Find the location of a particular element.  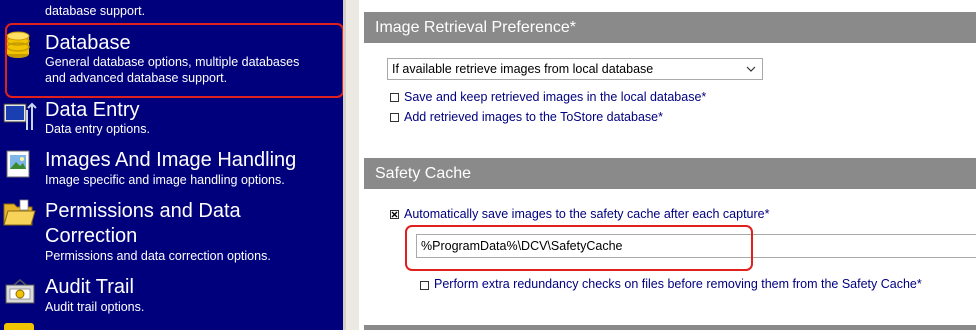

selection-highlight is located at coordinates (174, 60).